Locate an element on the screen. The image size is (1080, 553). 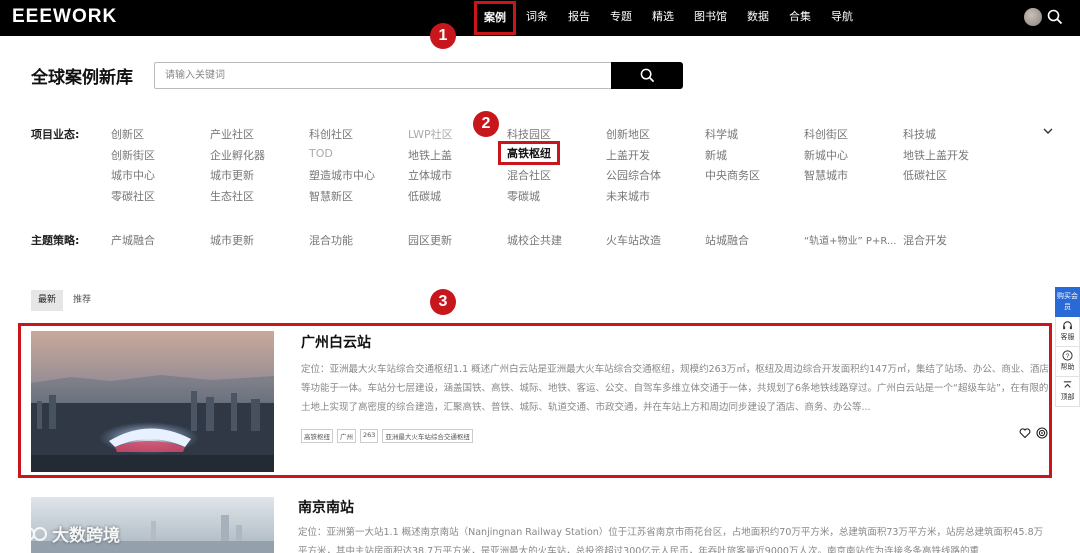
nav-item-reports: 报告 is located at coordinates (579, 18).